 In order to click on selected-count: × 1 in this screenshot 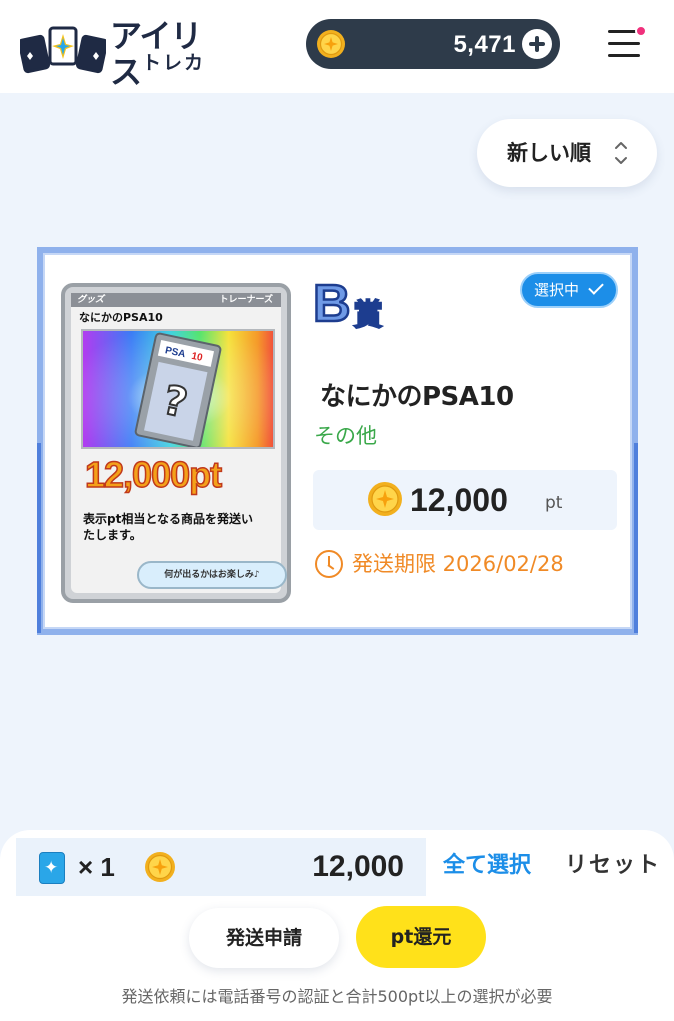, I will do `click(96, 867)`.